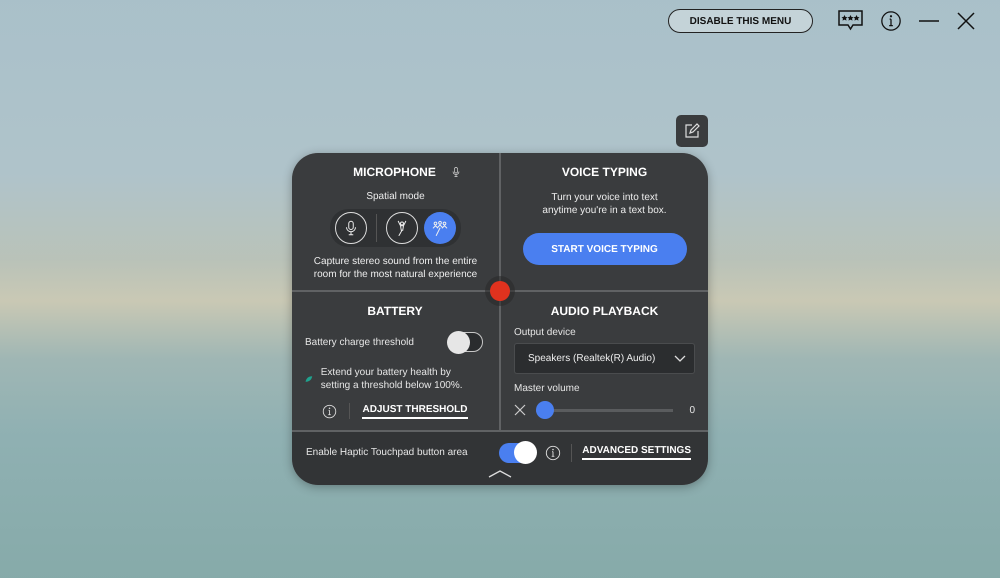  What do you see at coordinates (520, 410) in the screenshot?
I see `mute-x-icon` at bounding box center [520, 410].